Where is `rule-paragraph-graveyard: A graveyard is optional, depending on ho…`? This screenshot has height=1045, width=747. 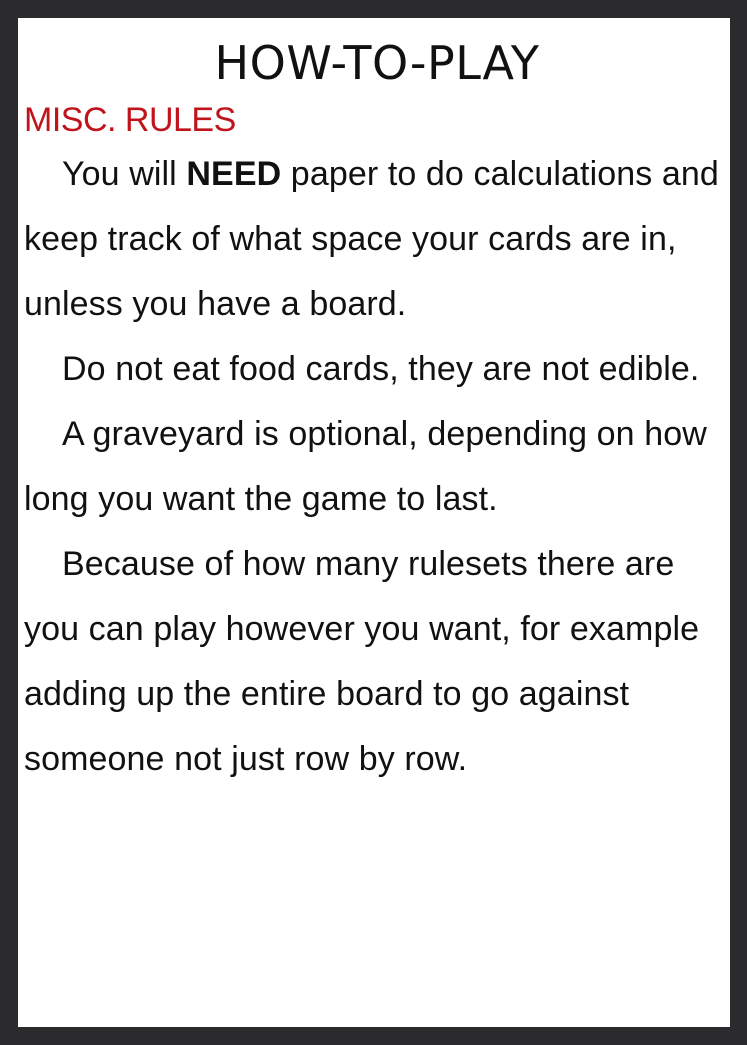
rule-paragraph-graveyard: A graveyard is optional, depending on ho… is located at coordinates (365, 466).